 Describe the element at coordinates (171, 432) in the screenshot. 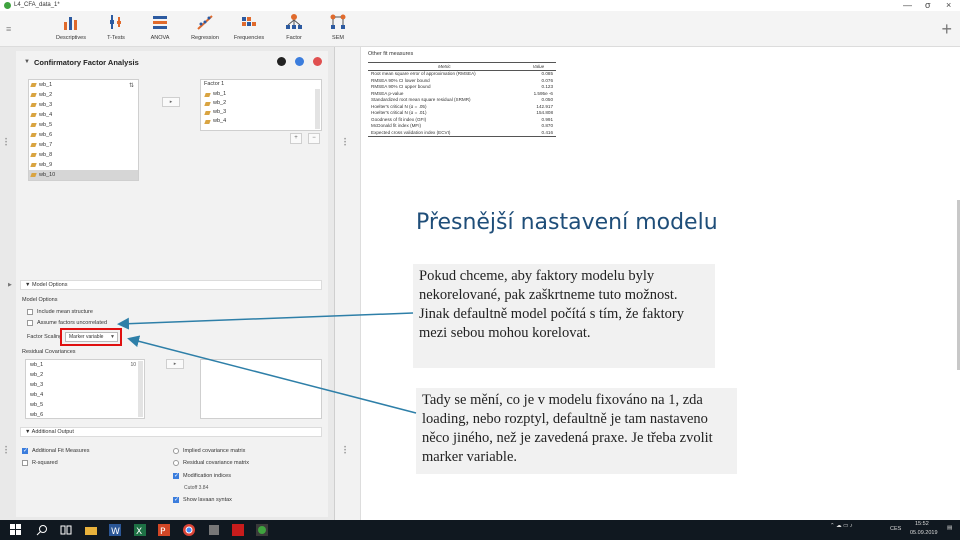

I see `additional-output-header: ▼ Additional Output` at that location.